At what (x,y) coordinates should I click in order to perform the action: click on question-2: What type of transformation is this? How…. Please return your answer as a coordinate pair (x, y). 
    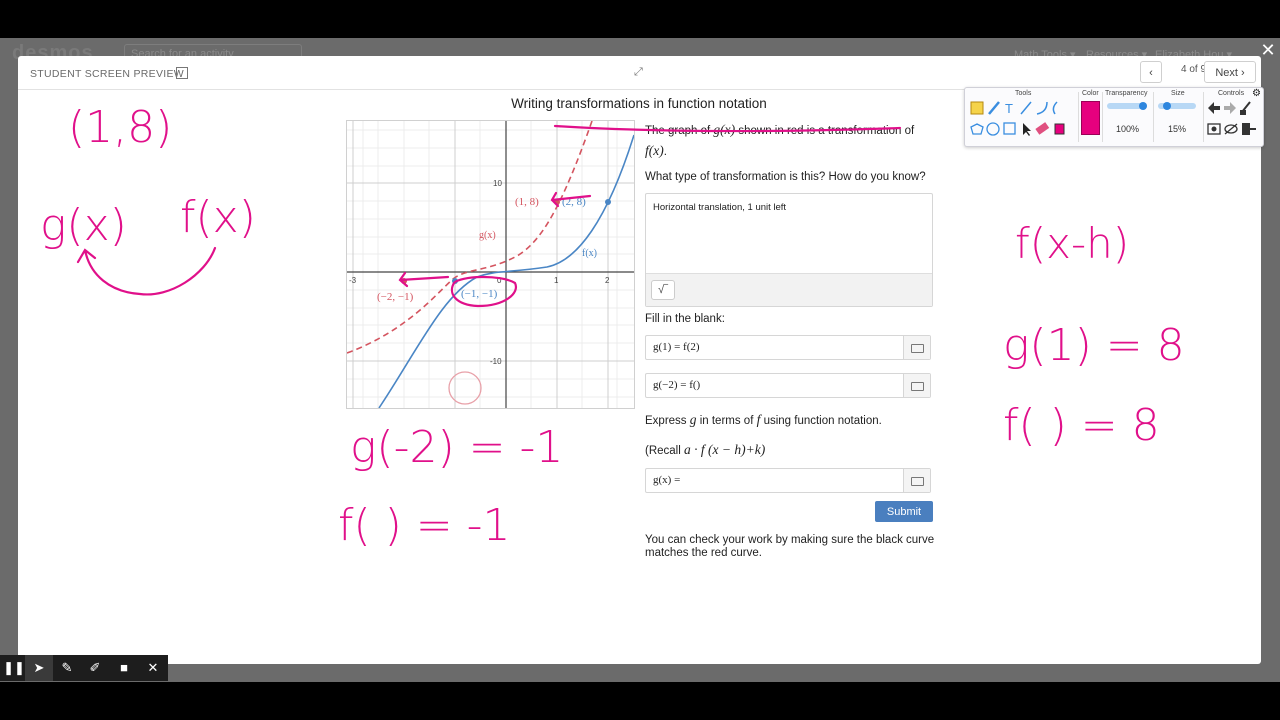
    Looking at the image, I should click on (785, 177).